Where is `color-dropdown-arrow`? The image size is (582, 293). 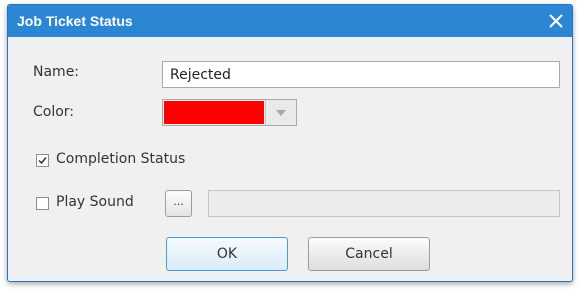 color-dropdown-arrow is located at coordinates (280, 112).